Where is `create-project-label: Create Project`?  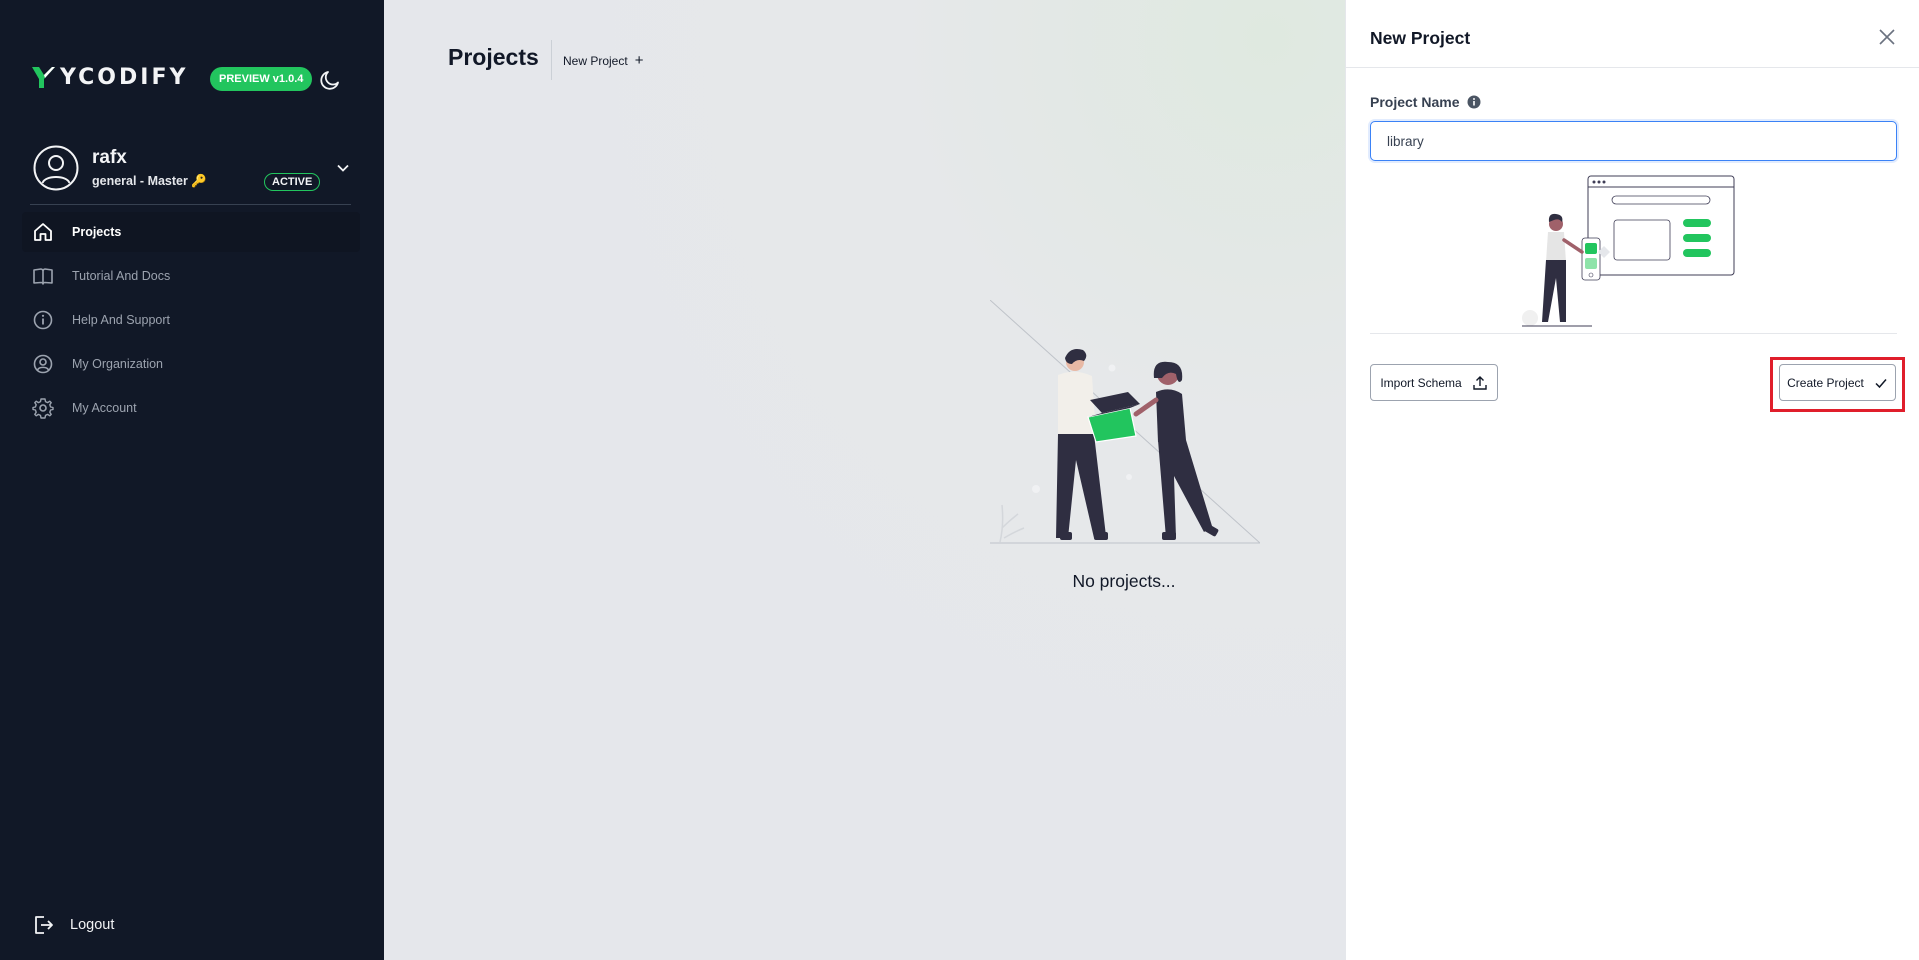 create-project-label: Create Project is located at coordinates (1825, 382).